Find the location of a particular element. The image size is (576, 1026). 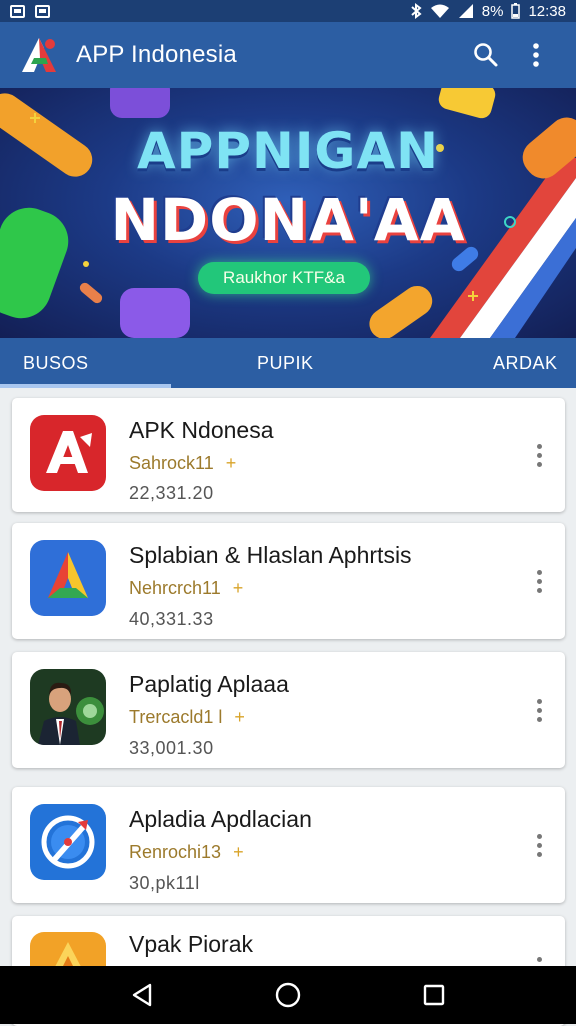

app-developer: Renrochi13 + is located at coordinates (186, 852).